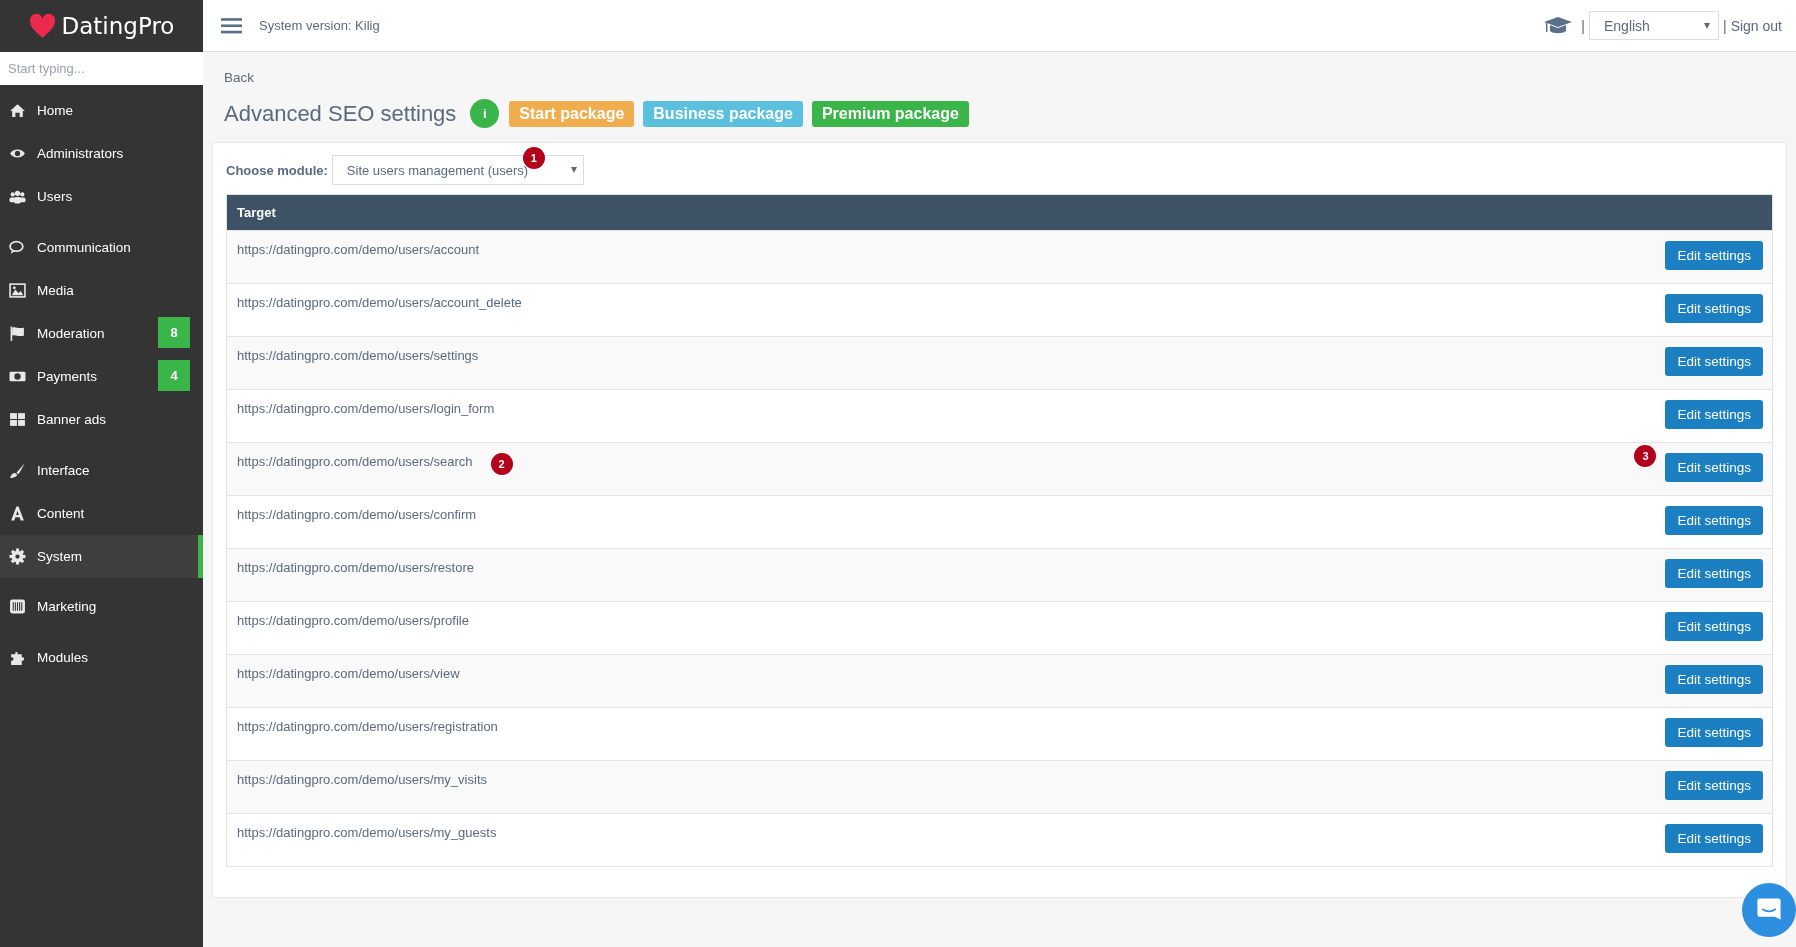 The image size is (1796, 947). What do you see at coordinates (17, 513) in the screenshot?
I see `letter-icon` at bounding box center [17, 513].